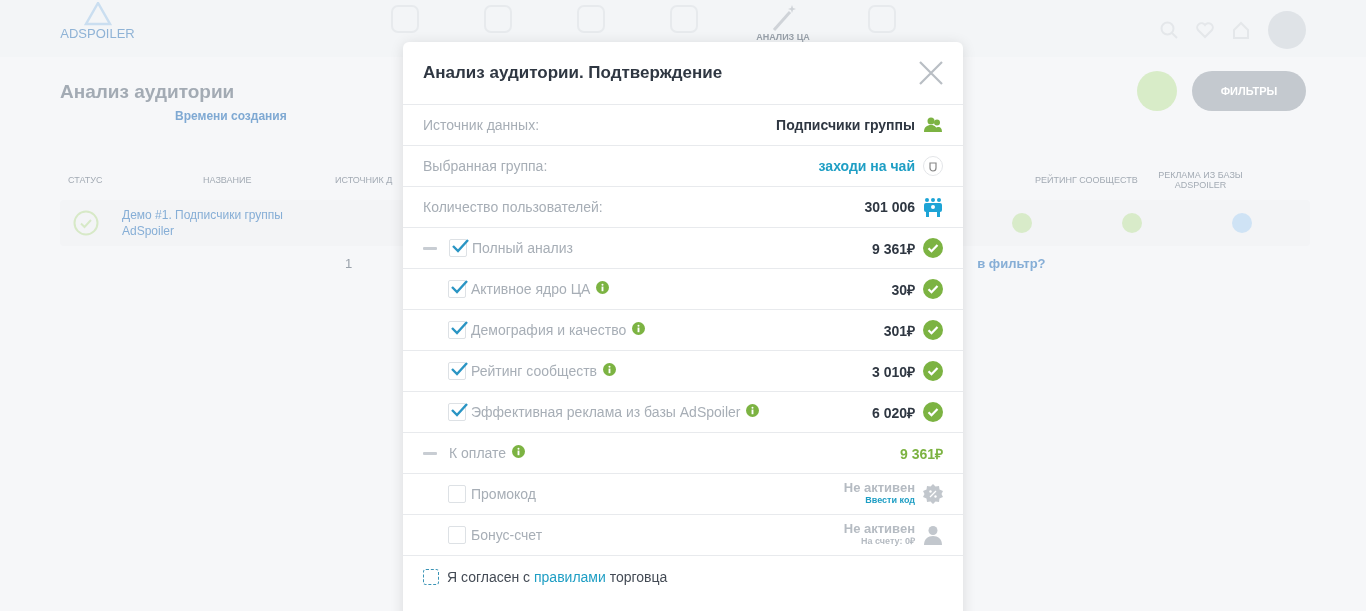 The image size is (1366, 611). I want to click on field-value: Подписчики группы, so click(845, 125).